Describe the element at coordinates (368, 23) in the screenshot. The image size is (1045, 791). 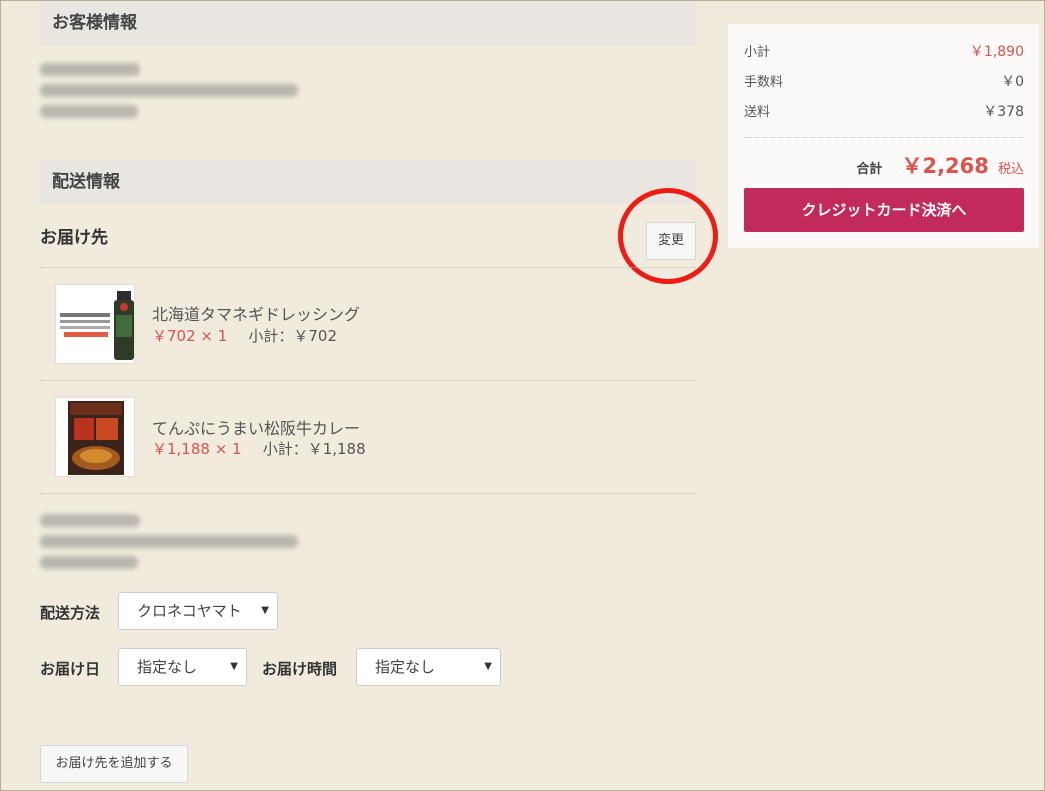
I see `customer-info-header: お客様情報` at that location.